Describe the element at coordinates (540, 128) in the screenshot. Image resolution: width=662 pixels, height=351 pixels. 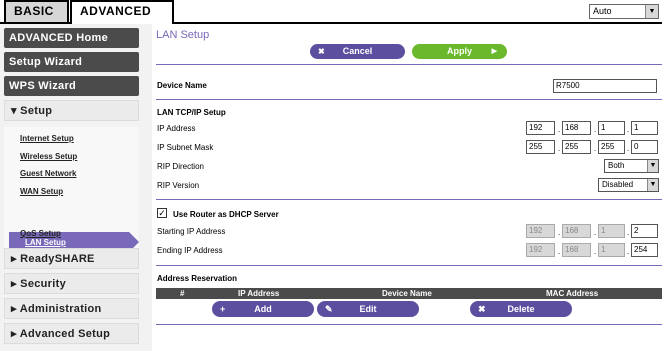
I see `ip-address-octet-1: 192` at that location.